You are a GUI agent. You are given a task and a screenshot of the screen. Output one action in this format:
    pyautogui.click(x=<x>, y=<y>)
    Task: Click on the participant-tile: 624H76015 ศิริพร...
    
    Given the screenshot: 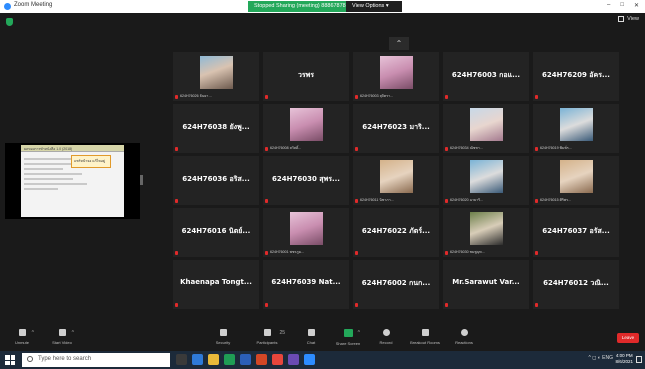 What is the action you would take?
    pyautogui.click(x=576, y=180)
    